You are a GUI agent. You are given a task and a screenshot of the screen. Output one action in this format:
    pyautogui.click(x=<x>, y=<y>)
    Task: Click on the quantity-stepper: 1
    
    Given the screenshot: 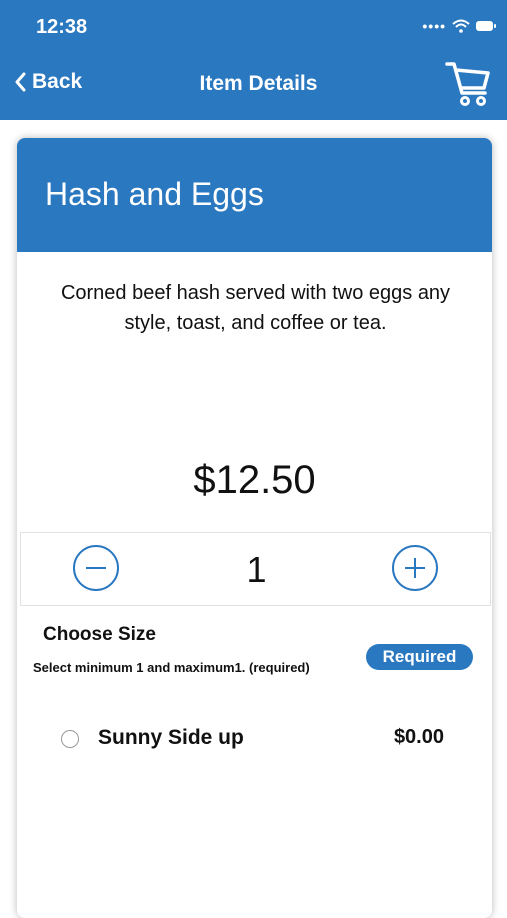 What is the action you would take?
    pyautogui.click(x=255, y=569)
    